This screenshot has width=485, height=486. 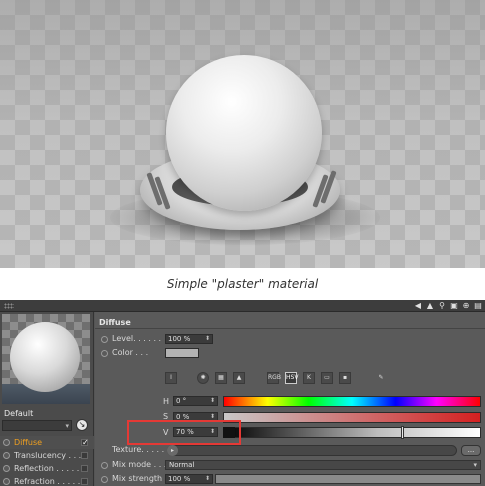 What do you see at coordinates (181, 401) in the screenshot?
I see `hue-value: 0 °` at bounding box center [181, 401].